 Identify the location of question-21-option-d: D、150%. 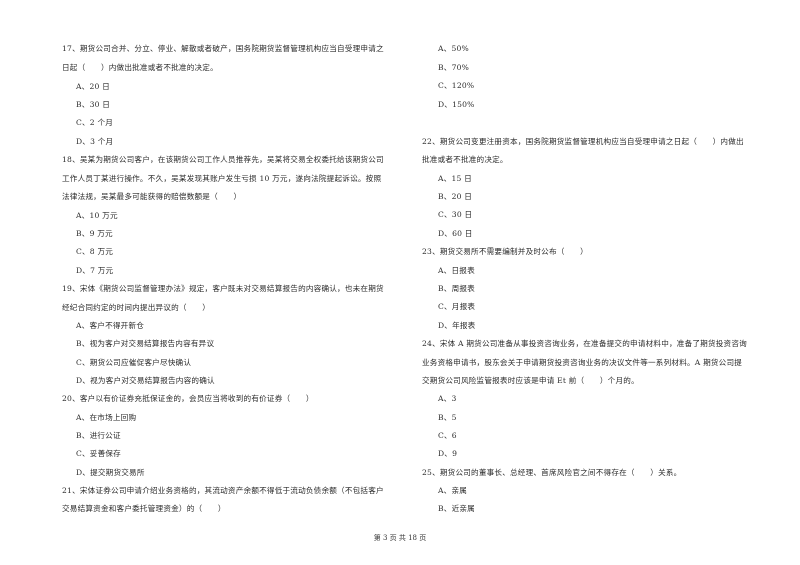
(456, 104).